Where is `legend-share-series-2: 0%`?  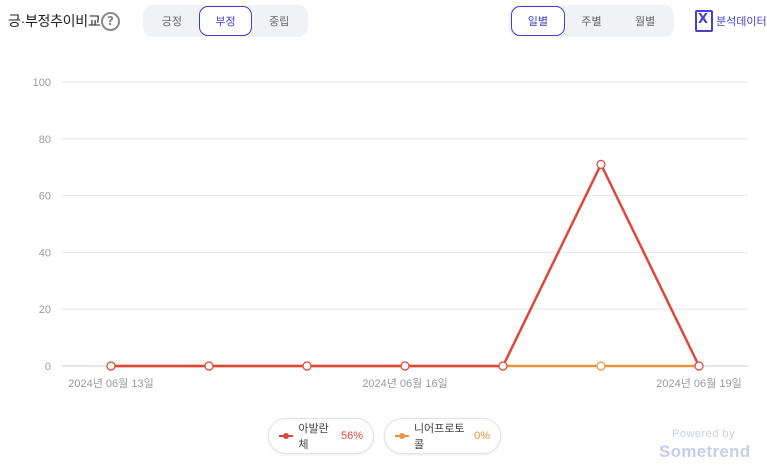
legend-share-series-2: 0% is located at coordinates (482, 436).